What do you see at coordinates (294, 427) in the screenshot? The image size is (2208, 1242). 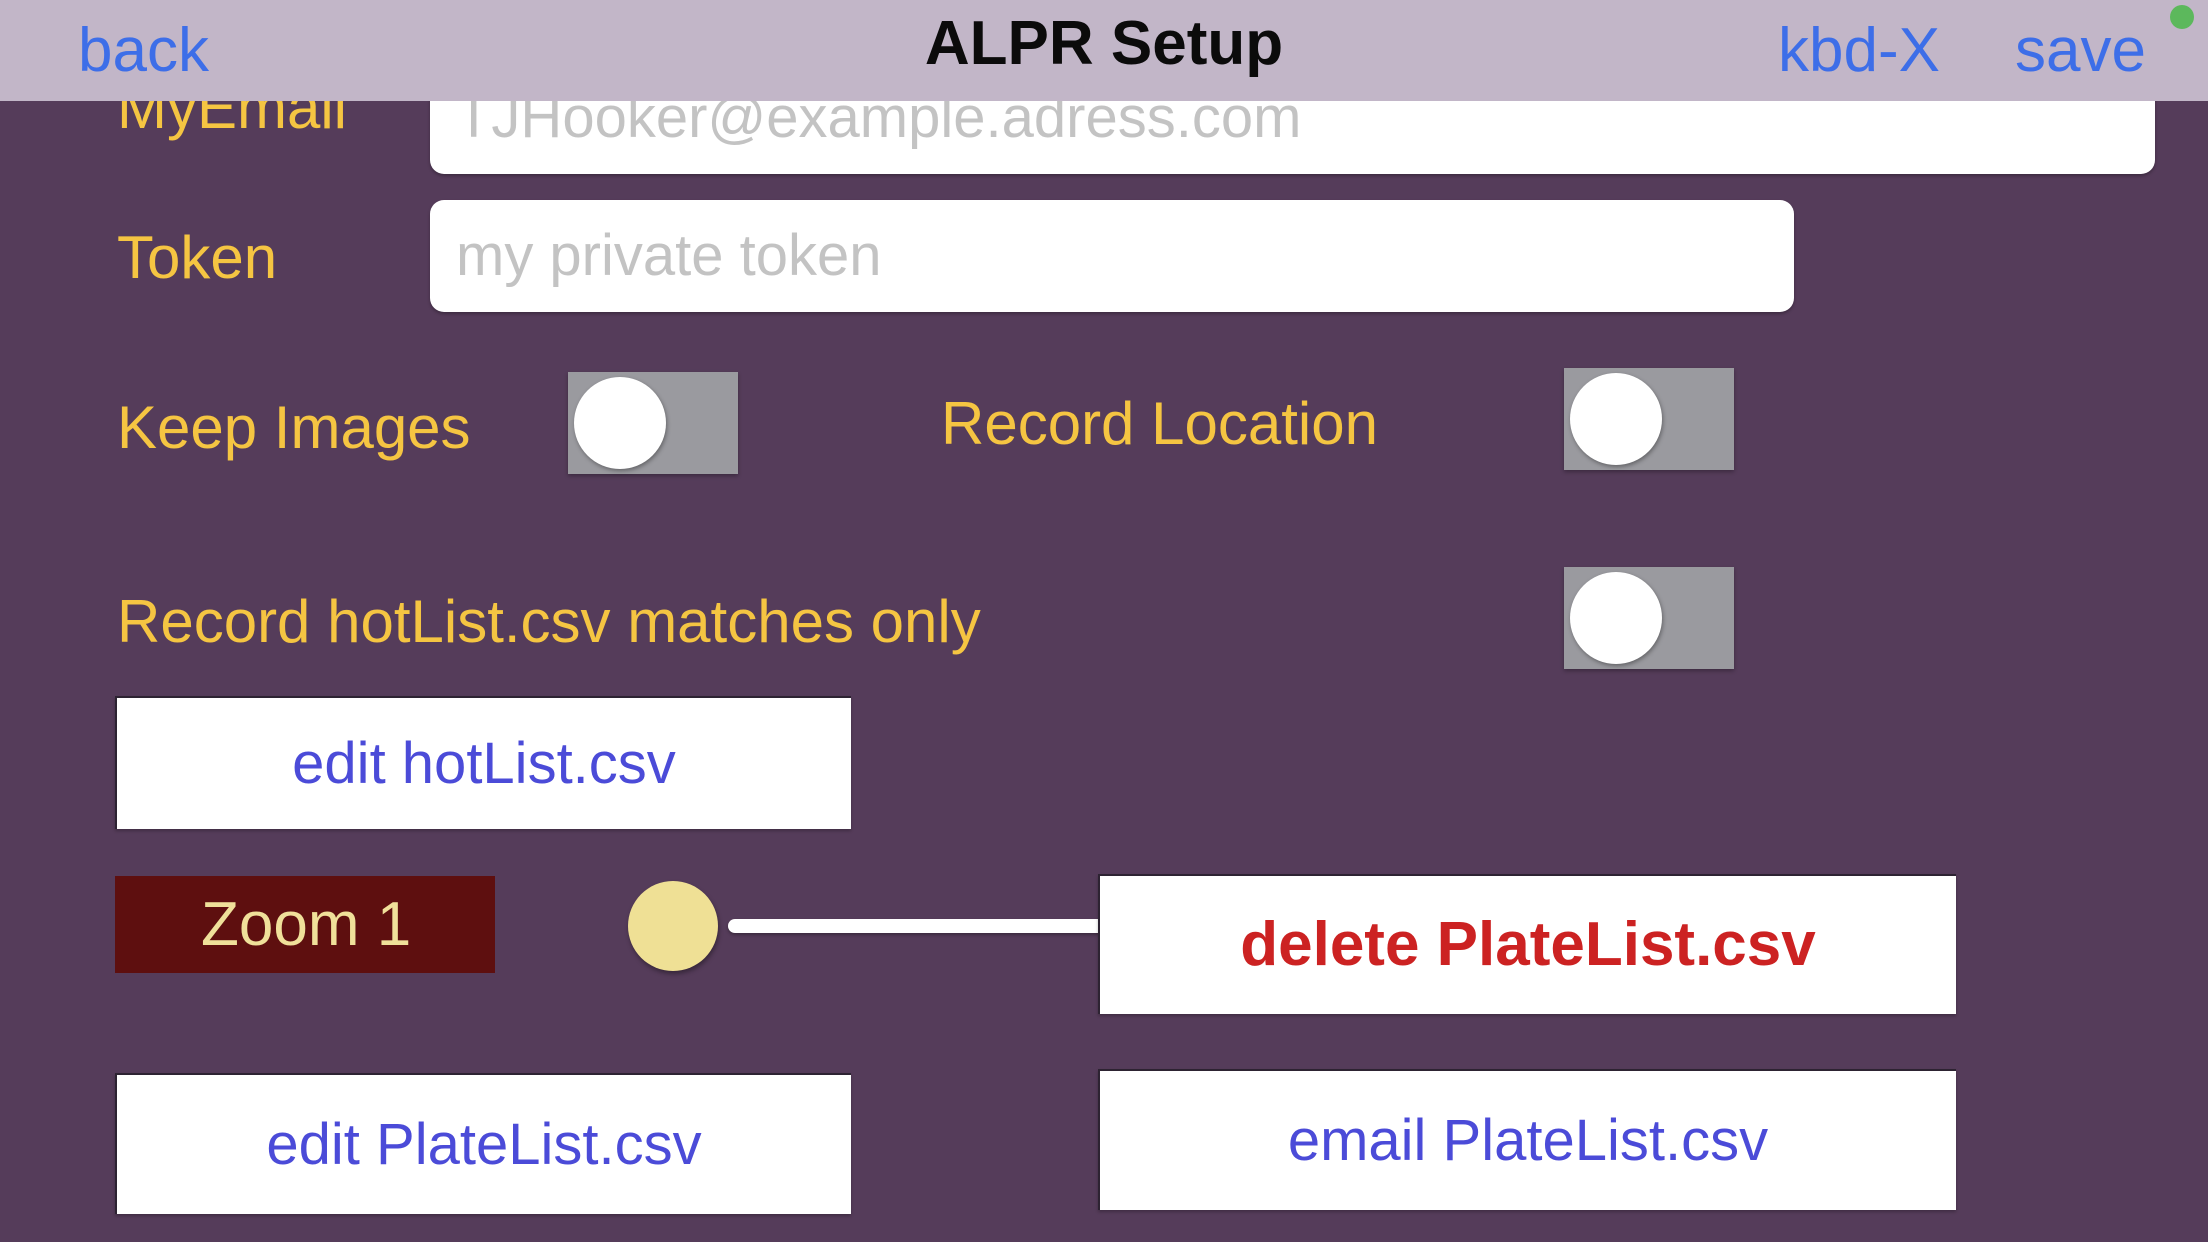 I see `keep-images-label: Keep Images` at bounding box center [294, 427].